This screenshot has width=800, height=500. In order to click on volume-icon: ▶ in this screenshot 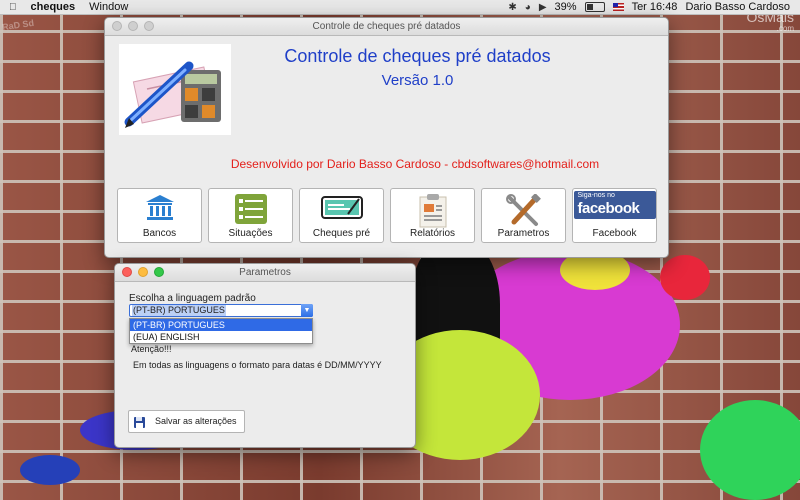, I will do `click(543, 7)`.